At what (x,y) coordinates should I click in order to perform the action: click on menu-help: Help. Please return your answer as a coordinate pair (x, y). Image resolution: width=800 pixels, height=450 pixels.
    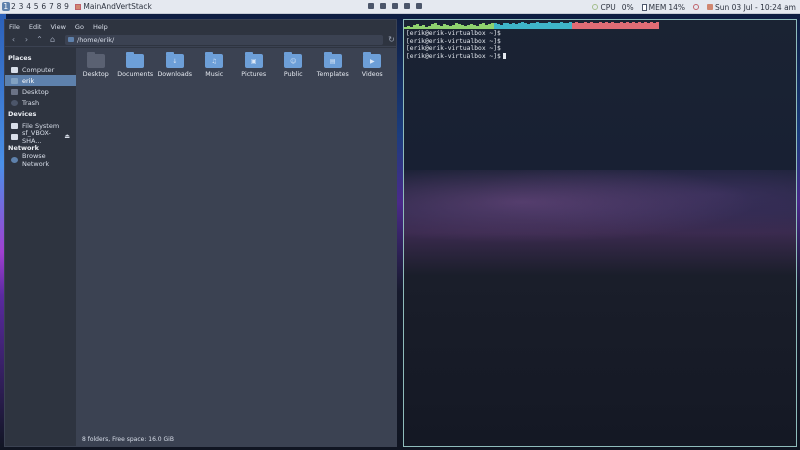
    Looking at the image, I should click on (100, 27).